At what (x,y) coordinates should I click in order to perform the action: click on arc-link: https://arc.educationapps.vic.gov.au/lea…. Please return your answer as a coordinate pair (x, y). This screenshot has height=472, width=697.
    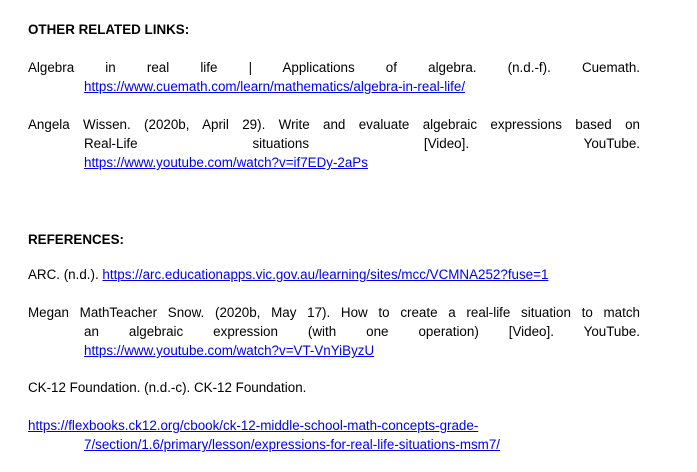
    Looking at the image, I should click on (325, 274).